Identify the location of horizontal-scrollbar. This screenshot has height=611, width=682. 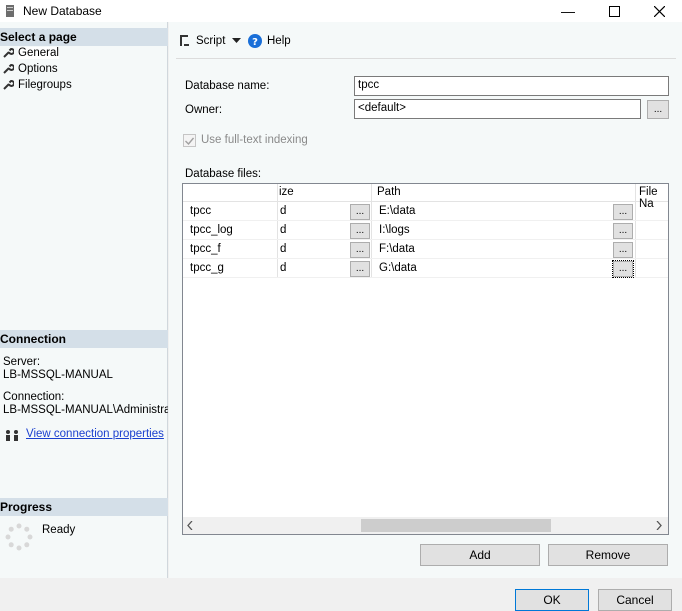
(425, 525).